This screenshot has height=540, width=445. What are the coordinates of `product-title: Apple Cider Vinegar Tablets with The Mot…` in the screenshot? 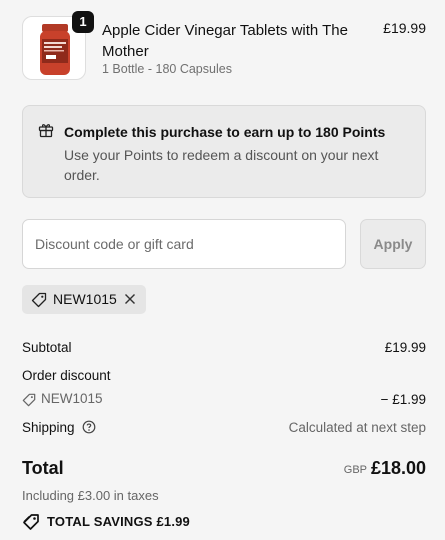 It's located at (225, 41).